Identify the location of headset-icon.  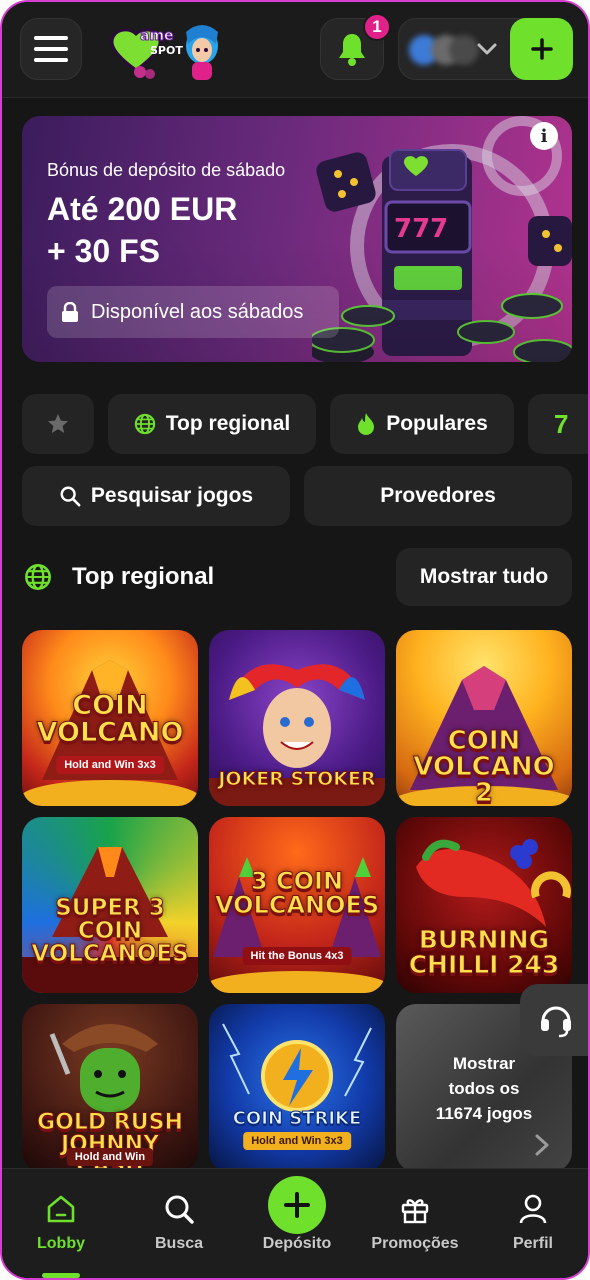
(556, 1022).